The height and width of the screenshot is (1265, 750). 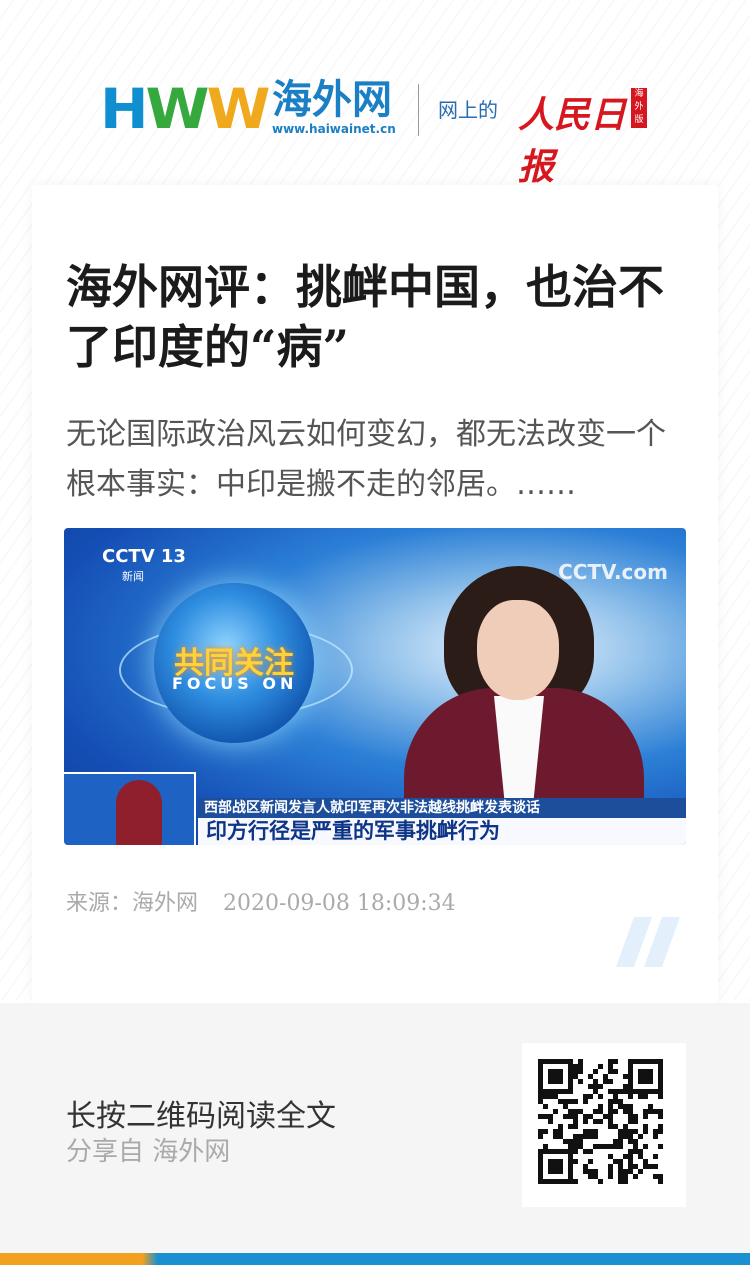 I want to click on logo-letter-h: H, so click(x=124, y=109).